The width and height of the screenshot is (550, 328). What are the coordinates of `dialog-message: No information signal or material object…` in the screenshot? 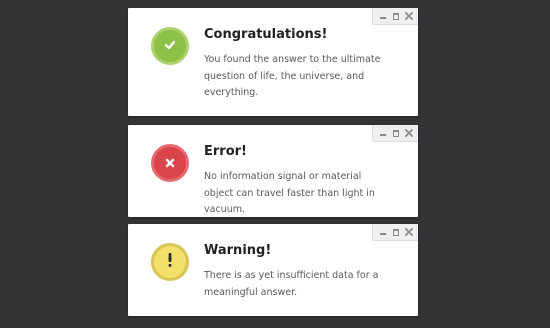 It's located at (289, 193).